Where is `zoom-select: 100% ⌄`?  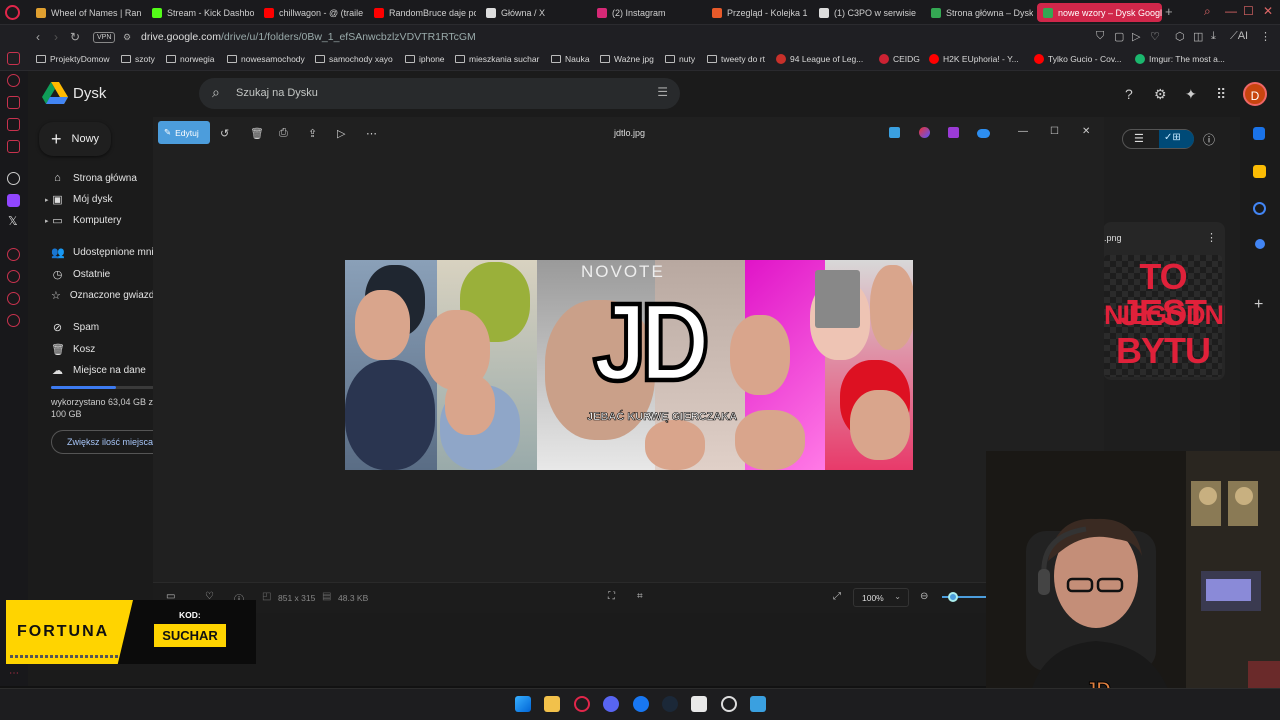
zoom-select: 100% ⌄ is located at coordinates (881, 597).